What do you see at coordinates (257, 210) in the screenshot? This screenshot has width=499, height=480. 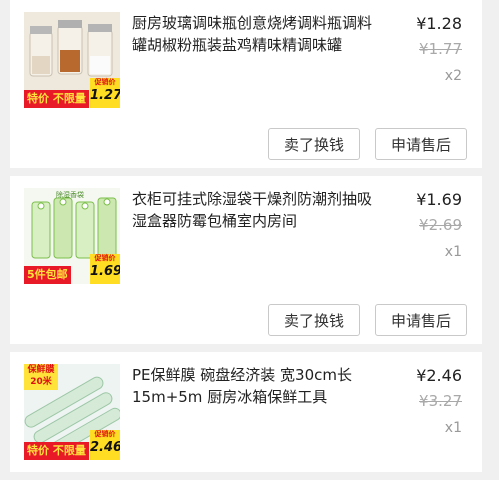 I see `product-title: 衣柜可挂式除湿袋干燥剂防潮剂抽吸湿盒器防霉包桶室内房间` at bounding box center [257, 210].